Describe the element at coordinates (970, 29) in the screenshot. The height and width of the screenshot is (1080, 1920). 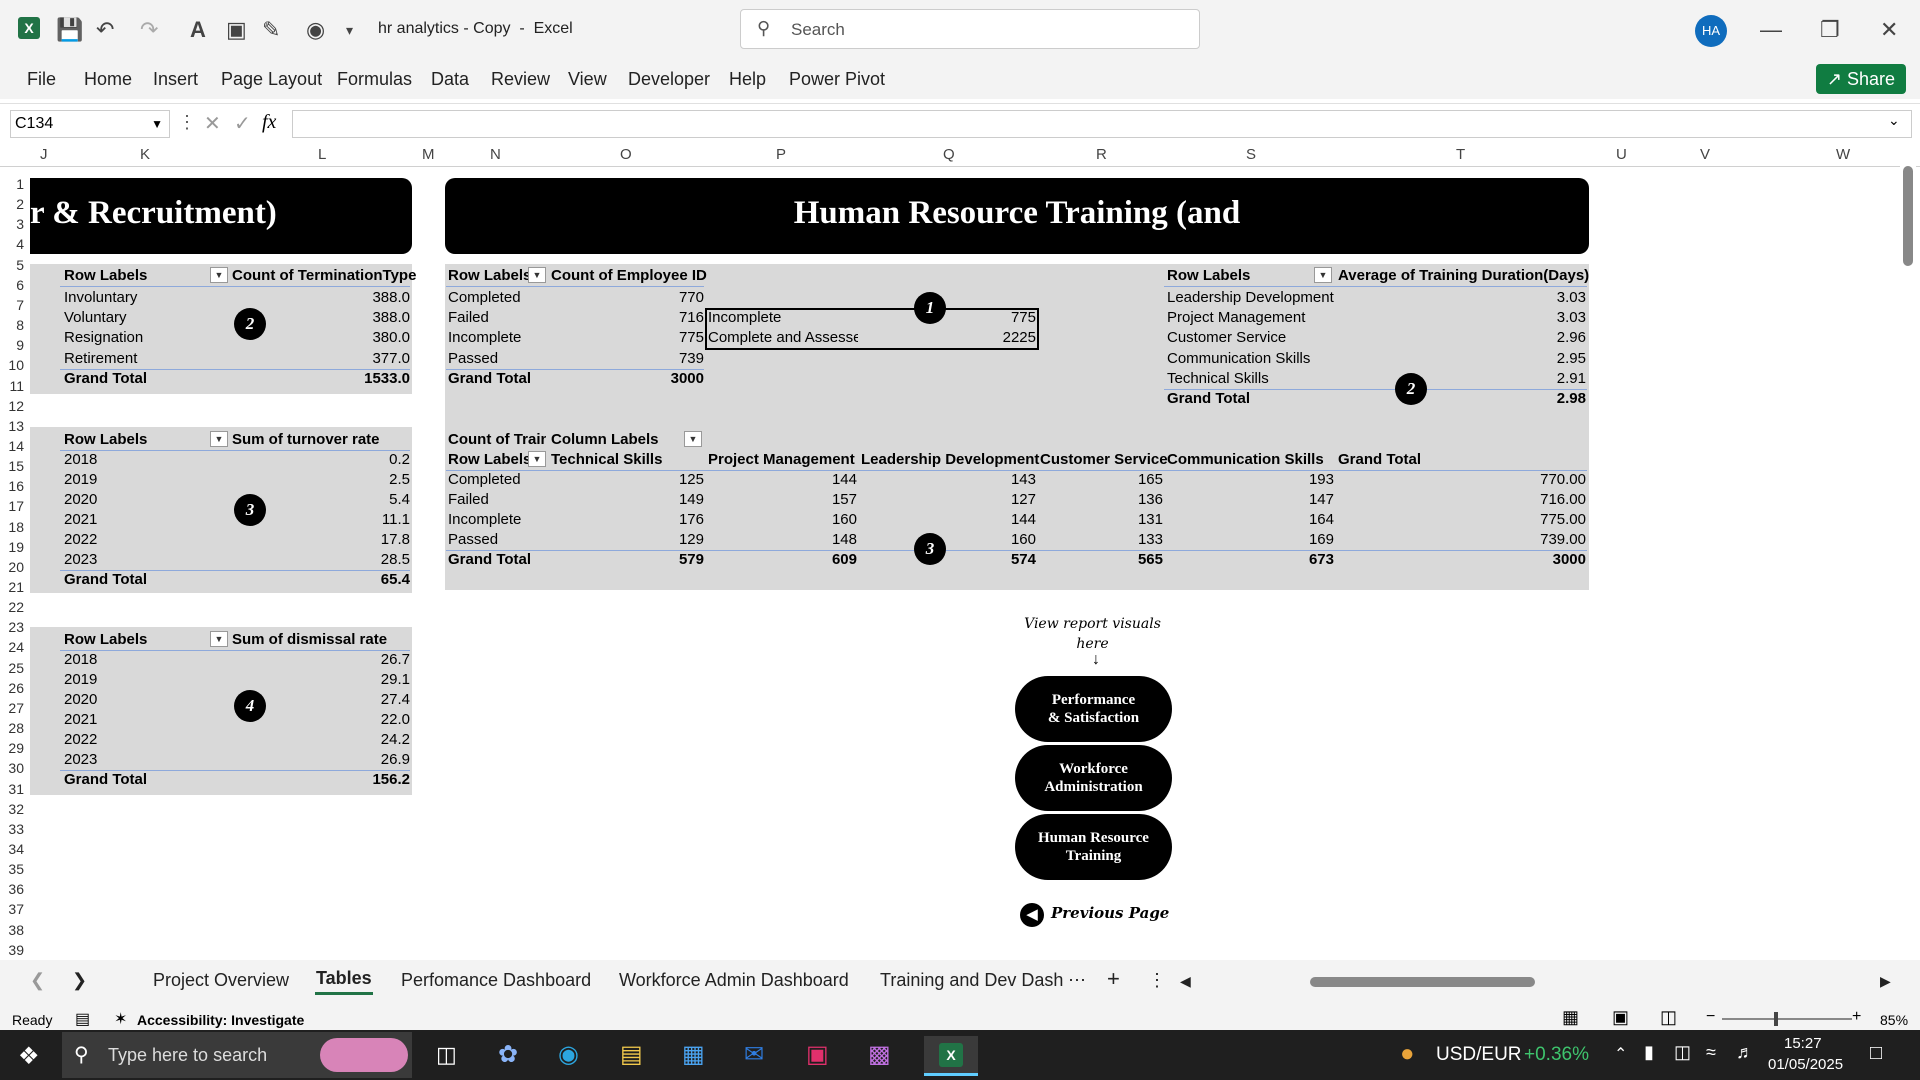
I see `search-box: ⚲ Search` at that location.